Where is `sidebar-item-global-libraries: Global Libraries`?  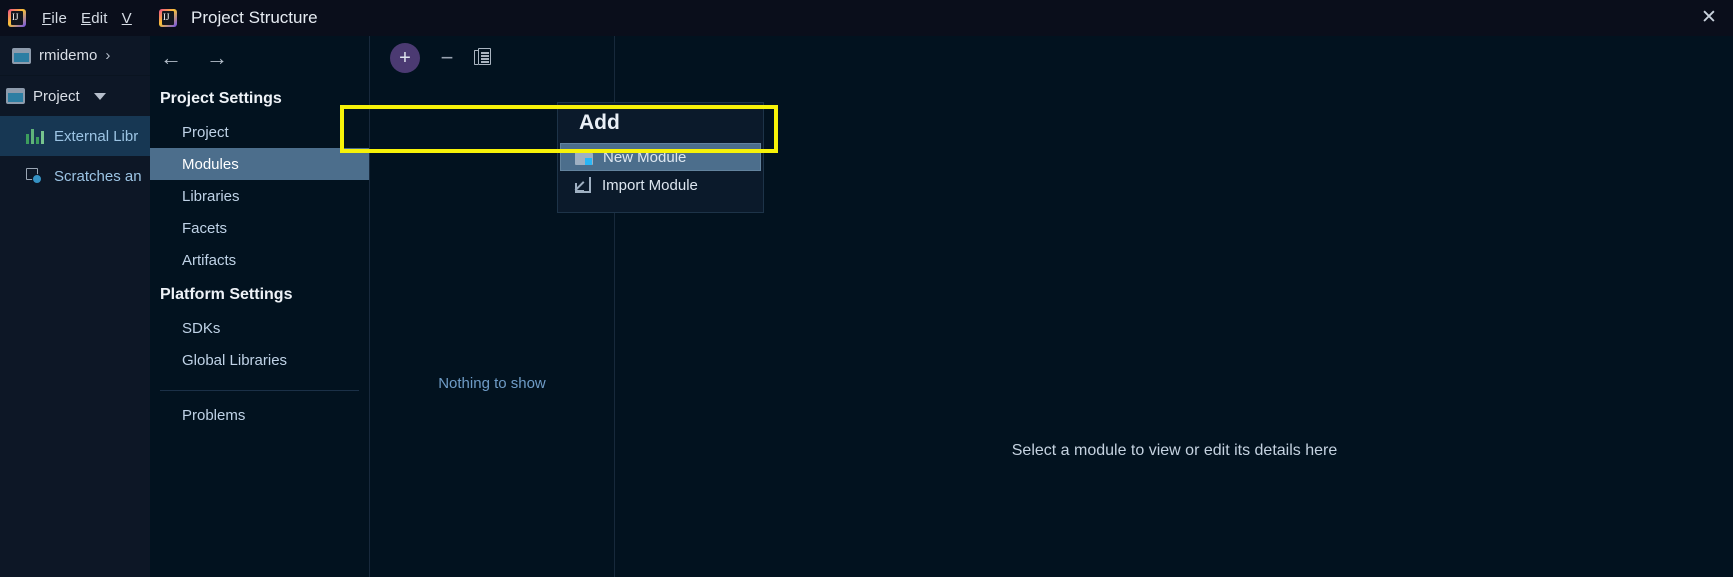
sidebar-item-global-libraries: Global Libraries is located at coordinates (259, 360).